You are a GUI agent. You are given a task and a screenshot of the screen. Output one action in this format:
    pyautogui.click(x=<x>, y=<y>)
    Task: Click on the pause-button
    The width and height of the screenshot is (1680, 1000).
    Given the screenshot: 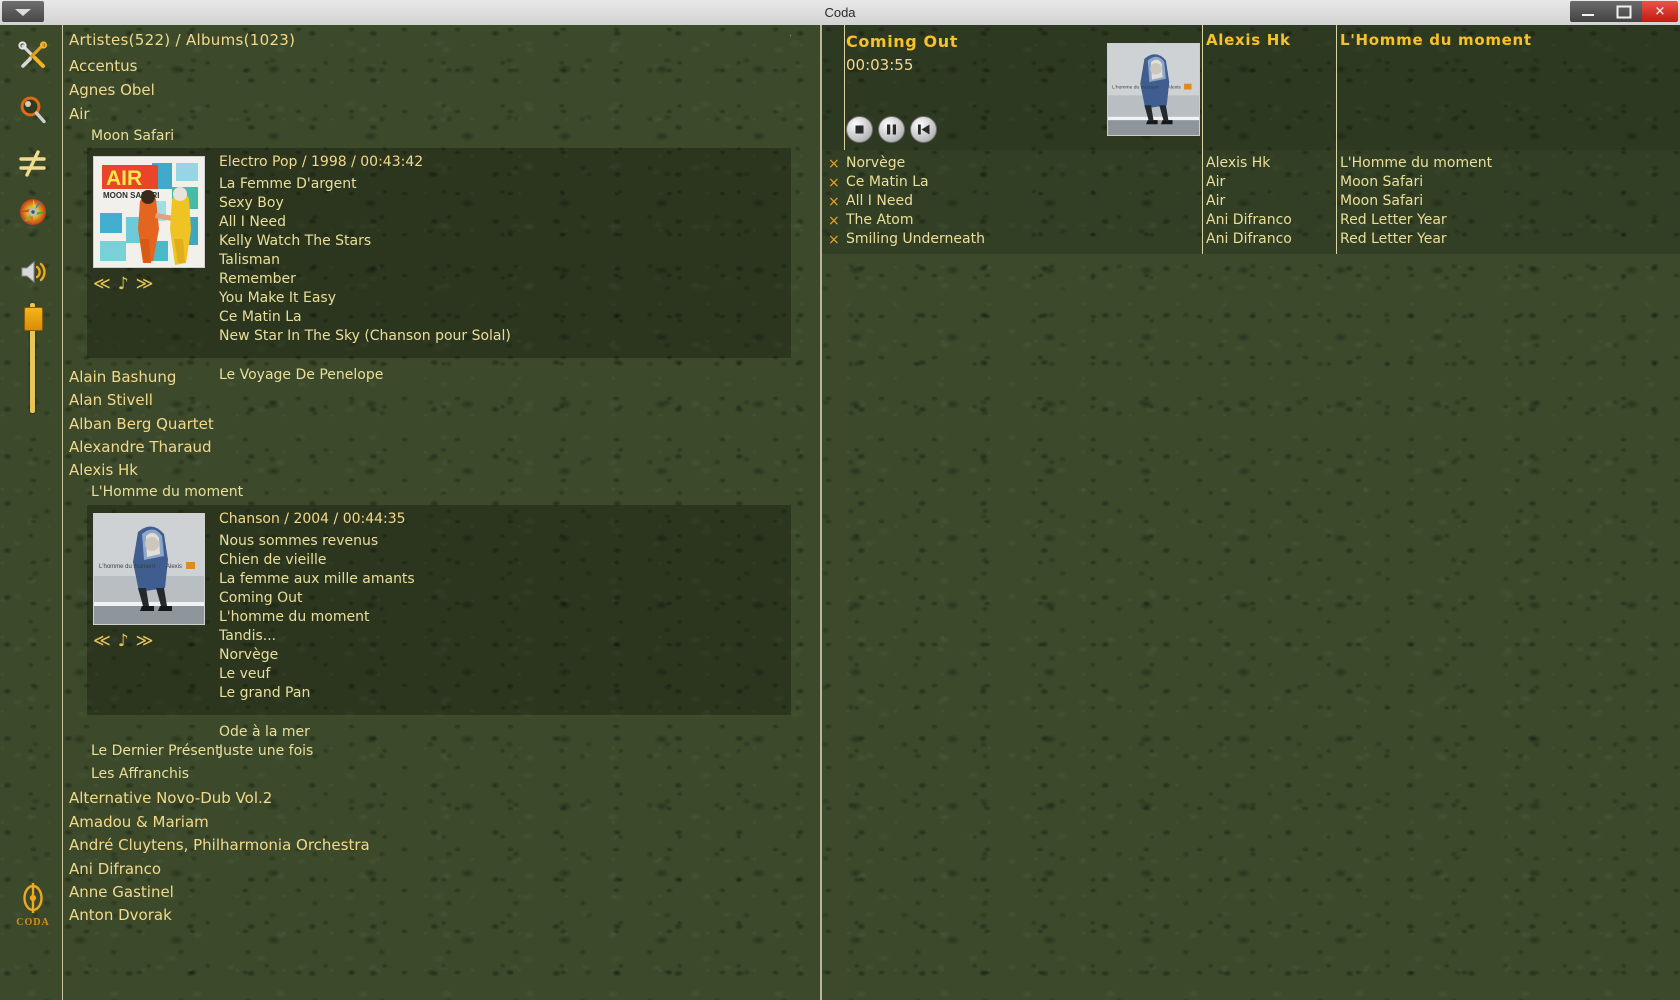 What is the action you would take?
    pyautogui.click(x=891, y=129)
    